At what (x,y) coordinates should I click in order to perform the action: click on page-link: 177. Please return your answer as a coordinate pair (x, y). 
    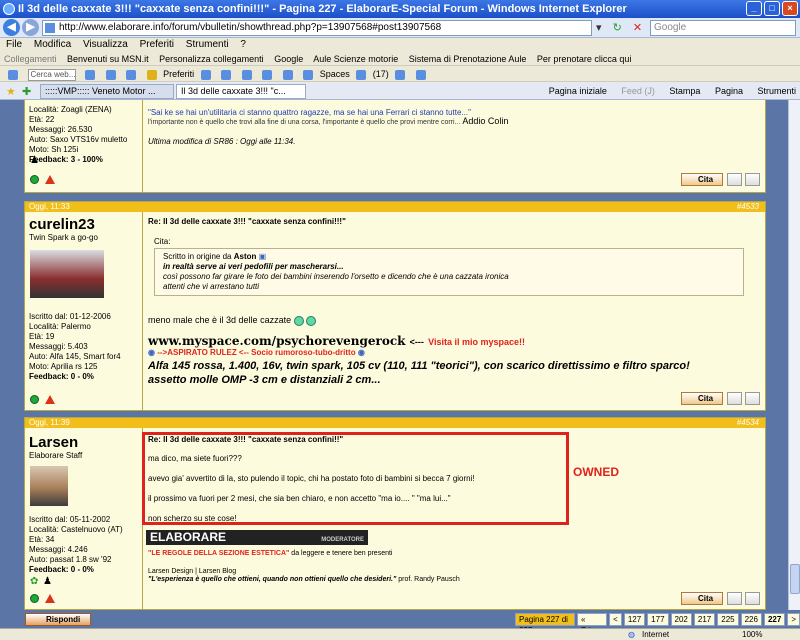
    Looking at the image, I should click on (658, 619).